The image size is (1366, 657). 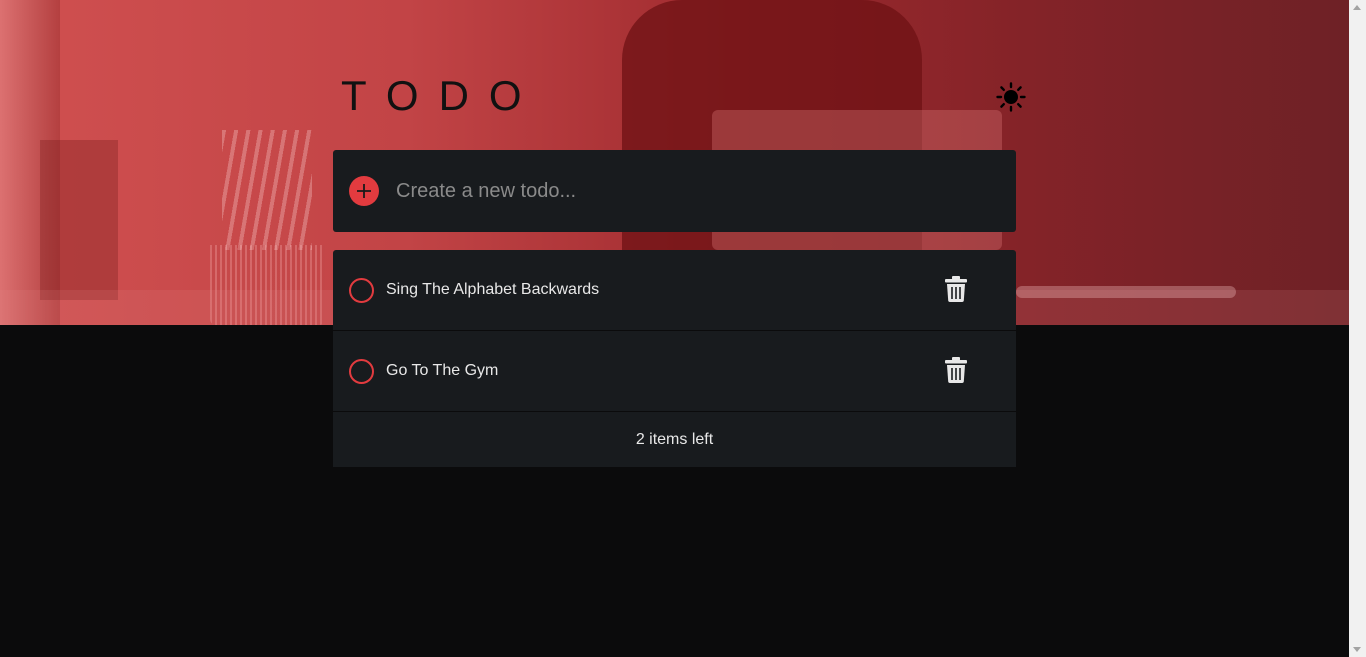 I want to click on todo-item: Go To The Gym, so click(x=674, y=371).